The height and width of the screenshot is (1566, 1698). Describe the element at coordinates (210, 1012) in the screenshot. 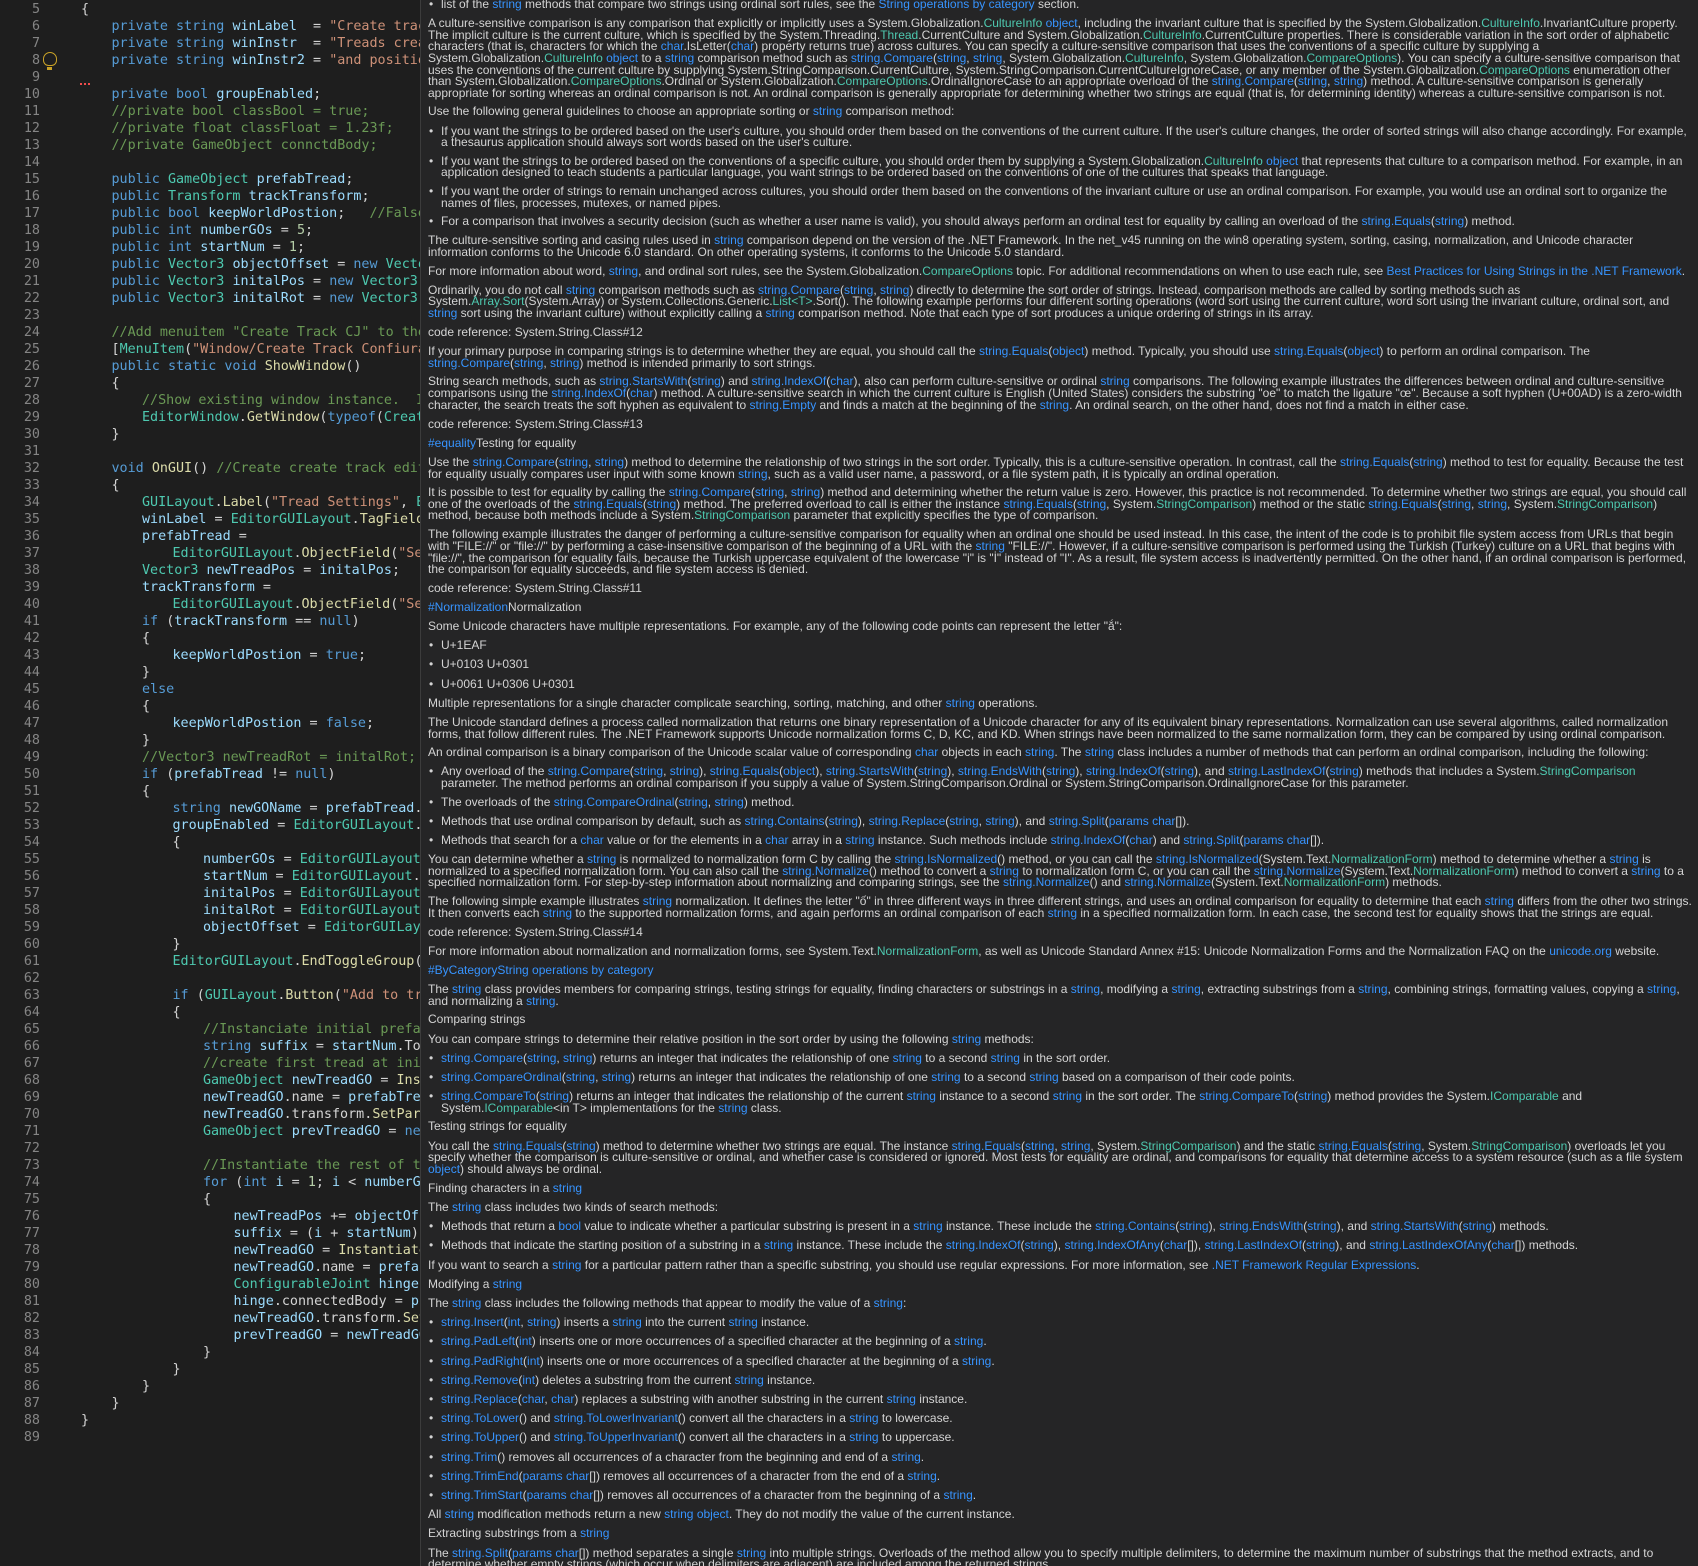

I see `code-line: 64 {` at that location.